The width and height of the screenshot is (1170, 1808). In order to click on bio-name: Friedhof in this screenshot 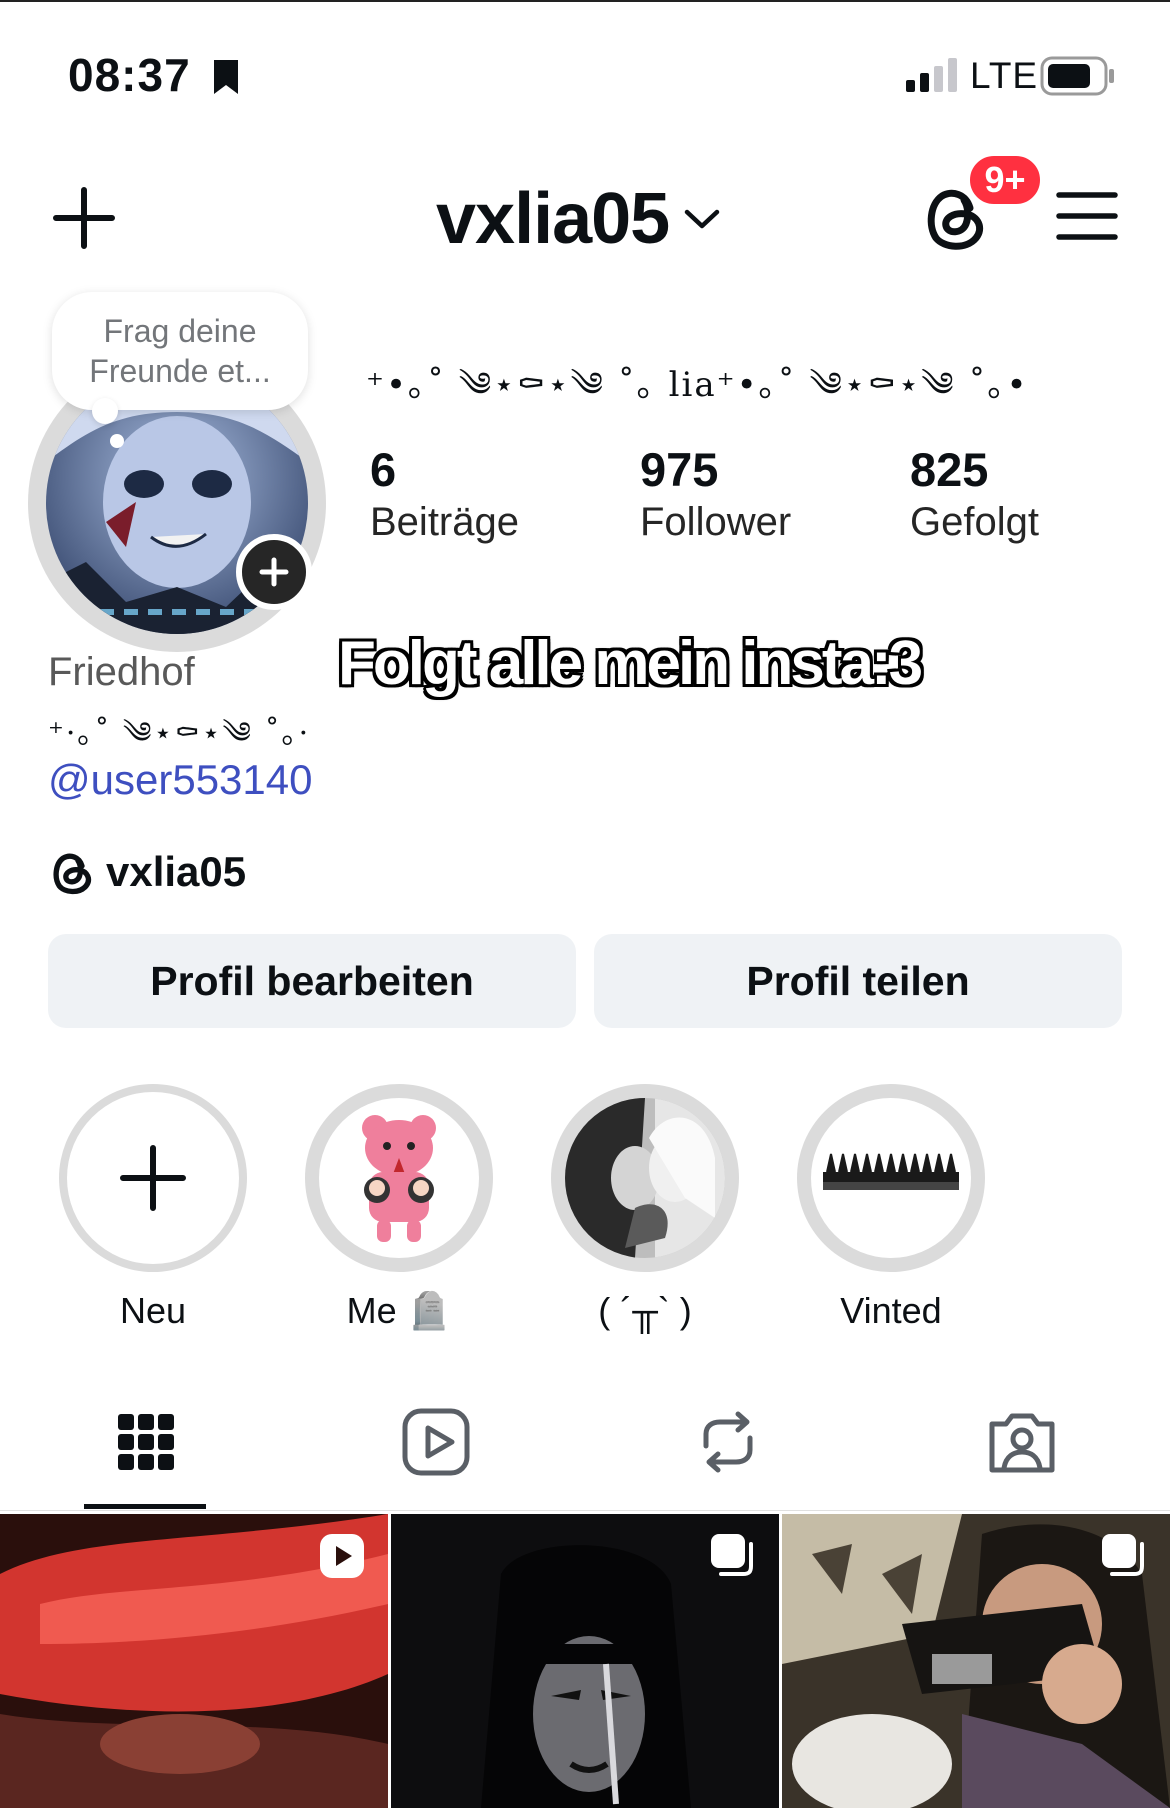, I will do `click(121, 672)`.